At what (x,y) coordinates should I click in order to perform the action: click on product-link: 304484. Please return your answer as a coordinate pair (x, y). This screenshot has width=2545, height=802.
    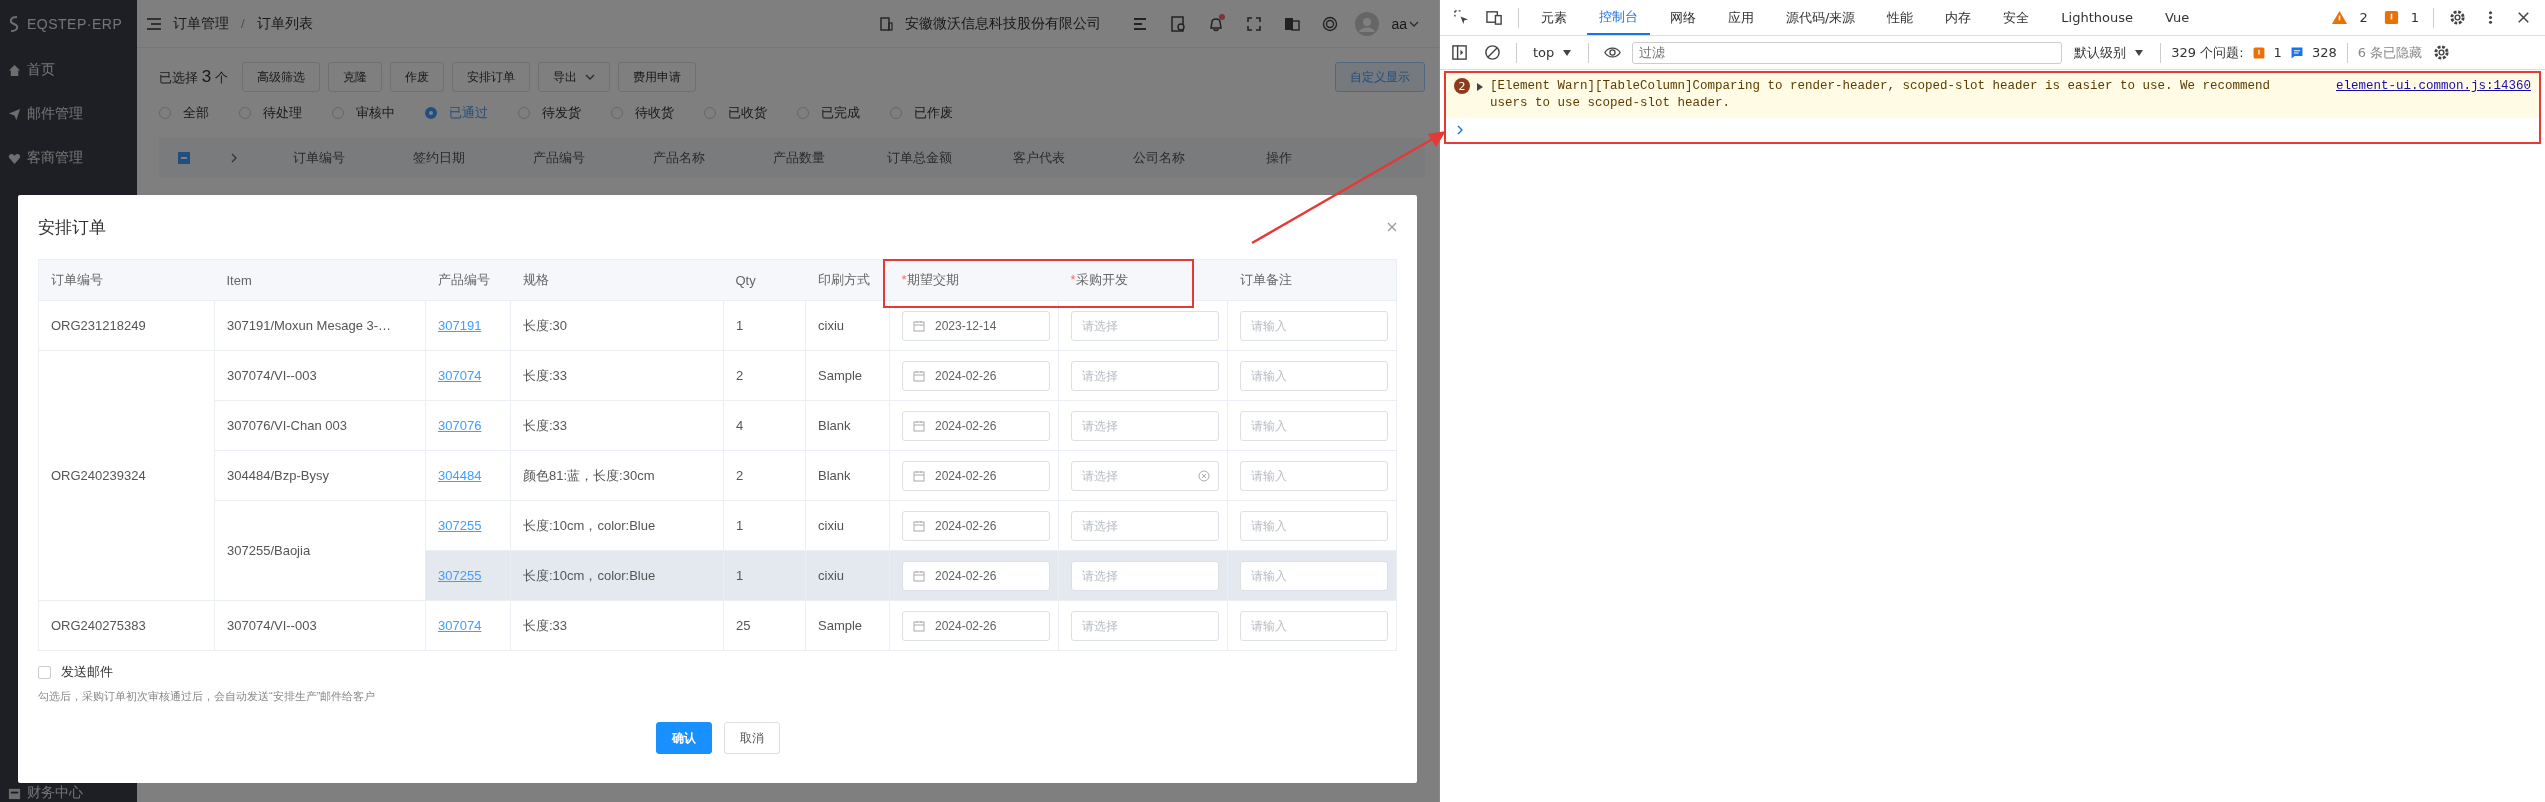
    Looking at the image, I should click on (460, 475).